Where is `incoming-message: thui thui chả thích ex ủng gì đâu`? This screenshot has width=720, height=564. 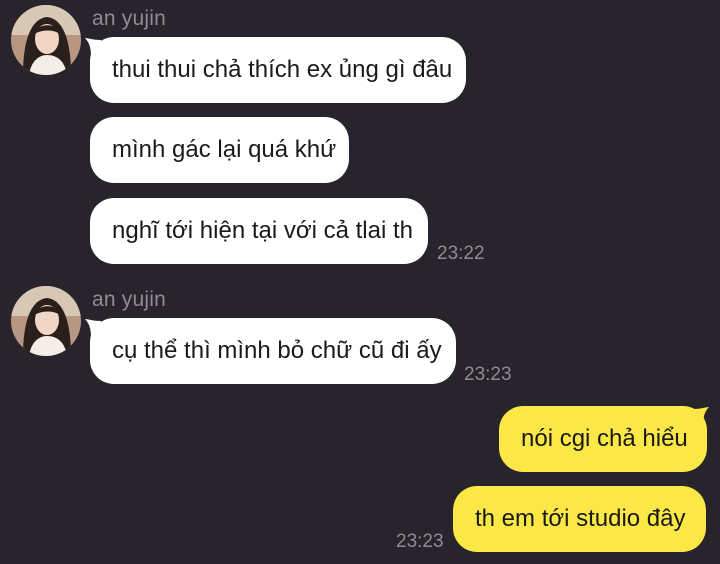
incoming-message: thui thui chả thích ex ủng gì đâu is located at coordinates (278, 70).